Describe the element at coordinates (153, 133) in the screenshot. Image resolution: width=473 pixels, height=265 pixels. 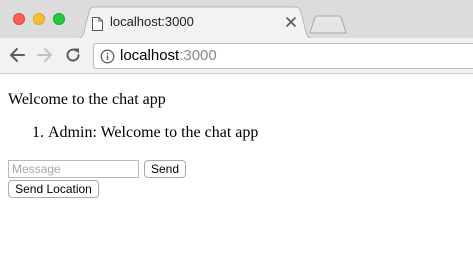
I see `message-item: Admin: Welcome to the chat app` at that location.